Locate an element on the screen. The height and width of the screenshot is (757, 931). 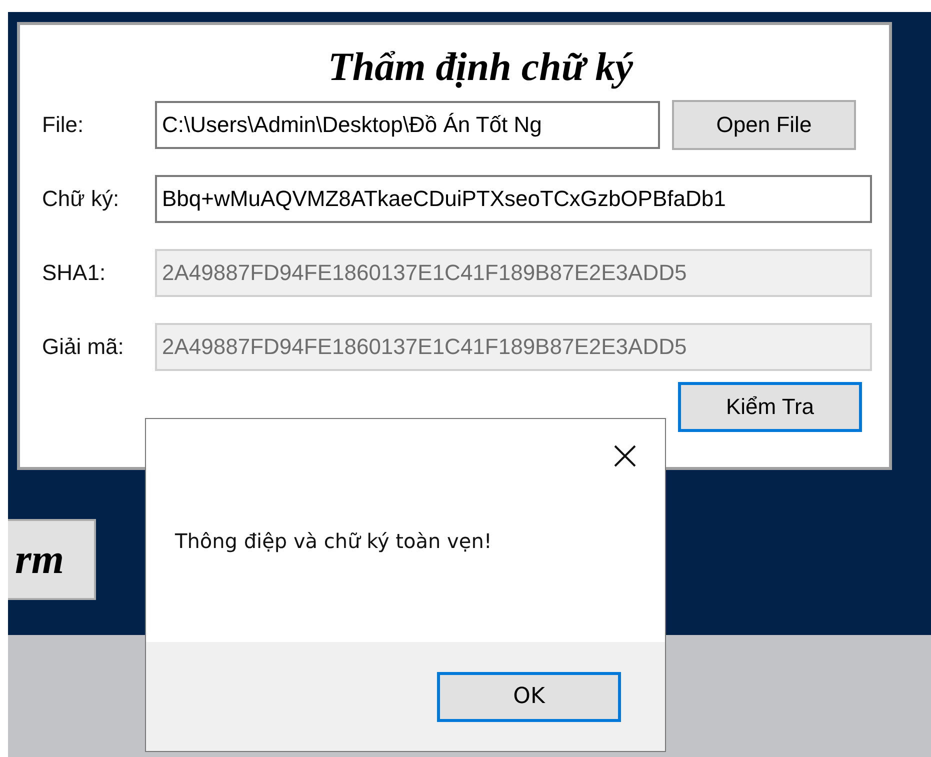
form-button: rm is located at coordinates (52, 559).